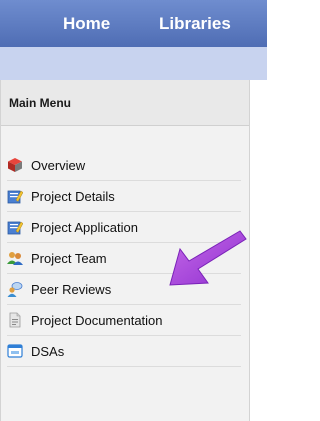 Image resolution: width=320 pixels, height=421 pixels. I want to click on menu-item-overview: Overview, so click(124, 165).